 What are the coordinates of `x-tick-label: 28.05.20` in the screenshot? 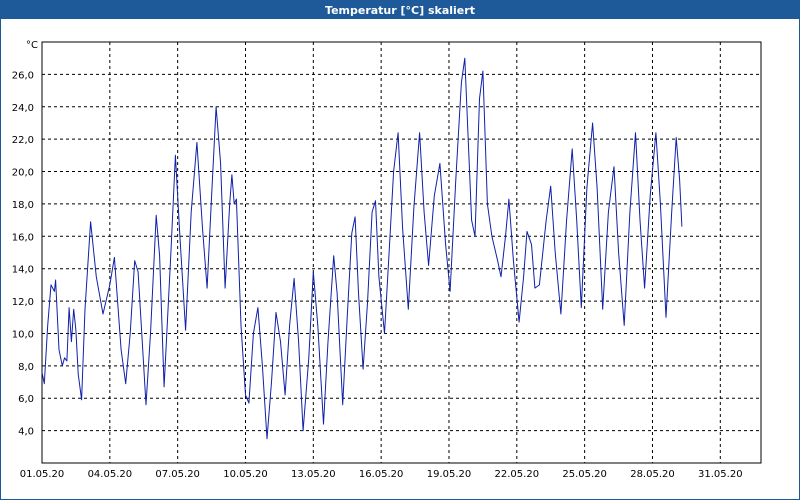 It's located at (652, 474).